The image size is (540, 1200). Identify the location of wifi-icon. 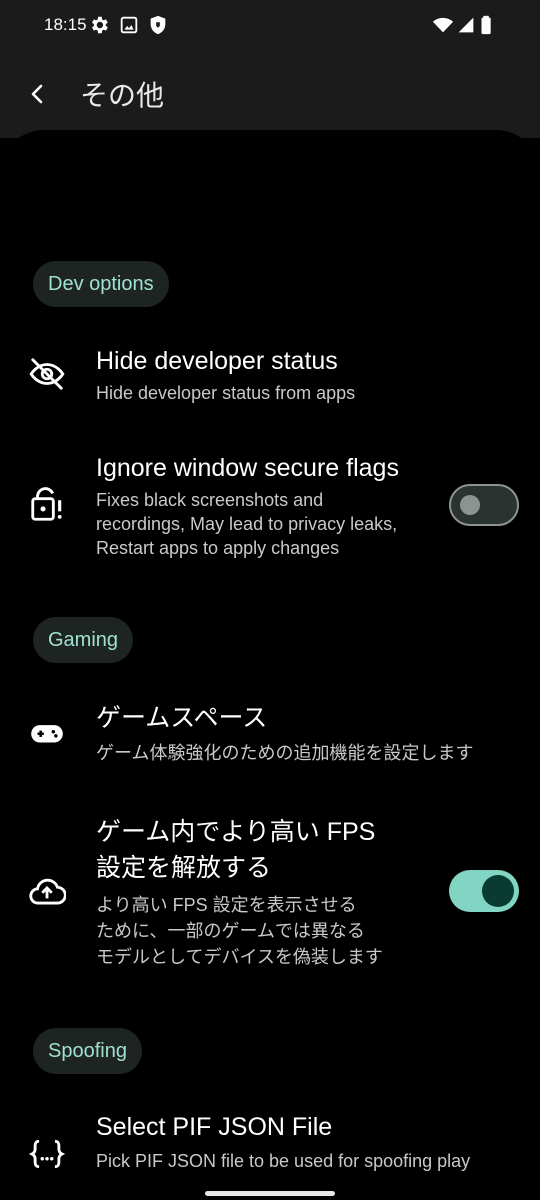
(443, 25).